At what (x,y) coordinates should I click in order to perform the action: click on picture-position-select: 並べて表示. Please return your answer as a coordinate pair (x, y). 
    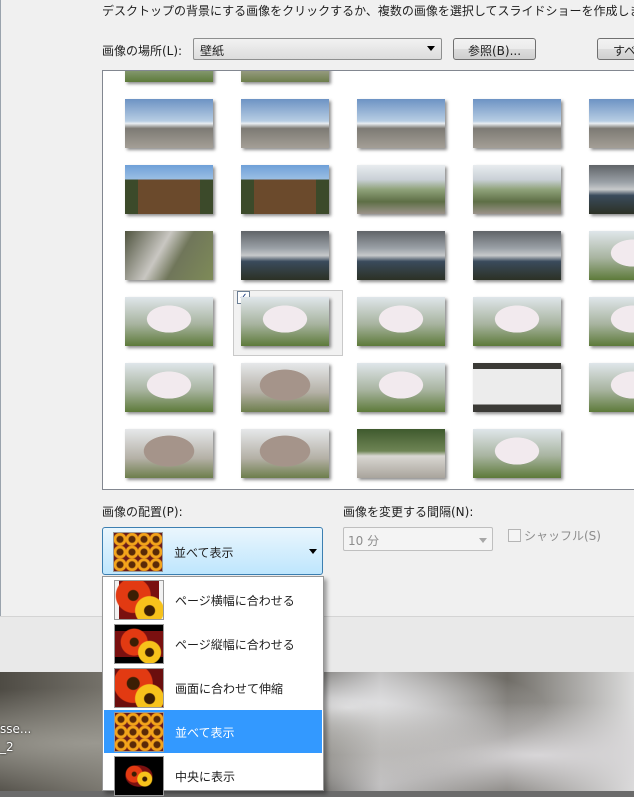
    Looking at the image, I should click on (212, 551).